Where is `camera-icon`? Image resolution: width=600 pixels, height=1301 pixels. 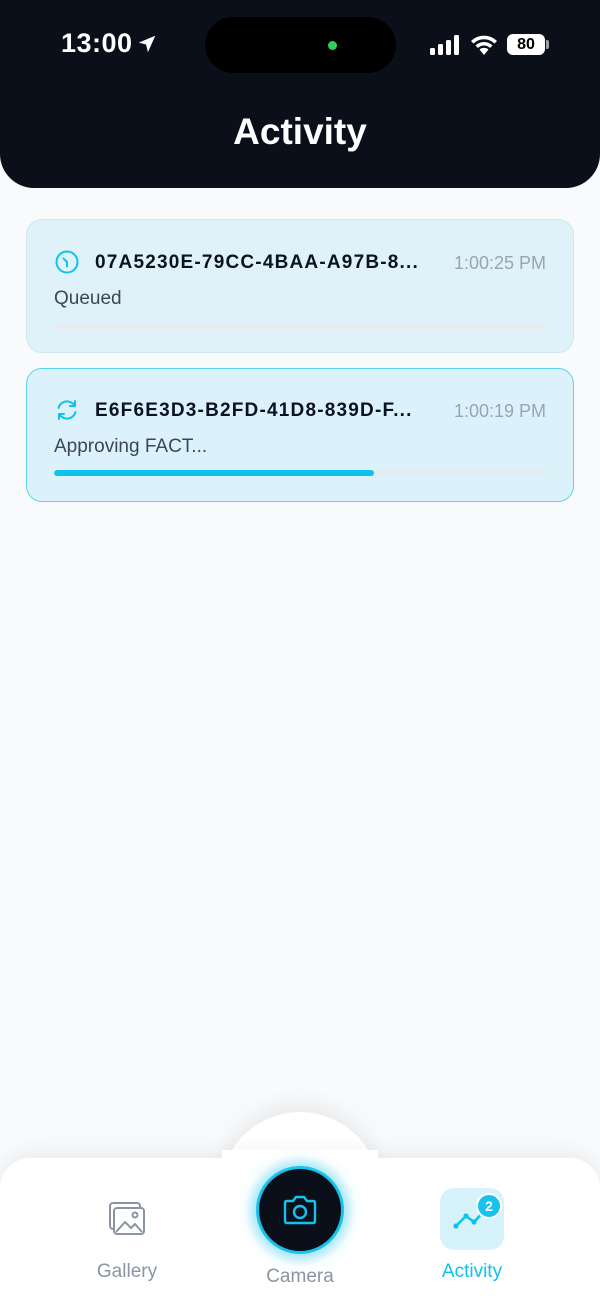
camera-icon is located at coordinates (300, 1210).